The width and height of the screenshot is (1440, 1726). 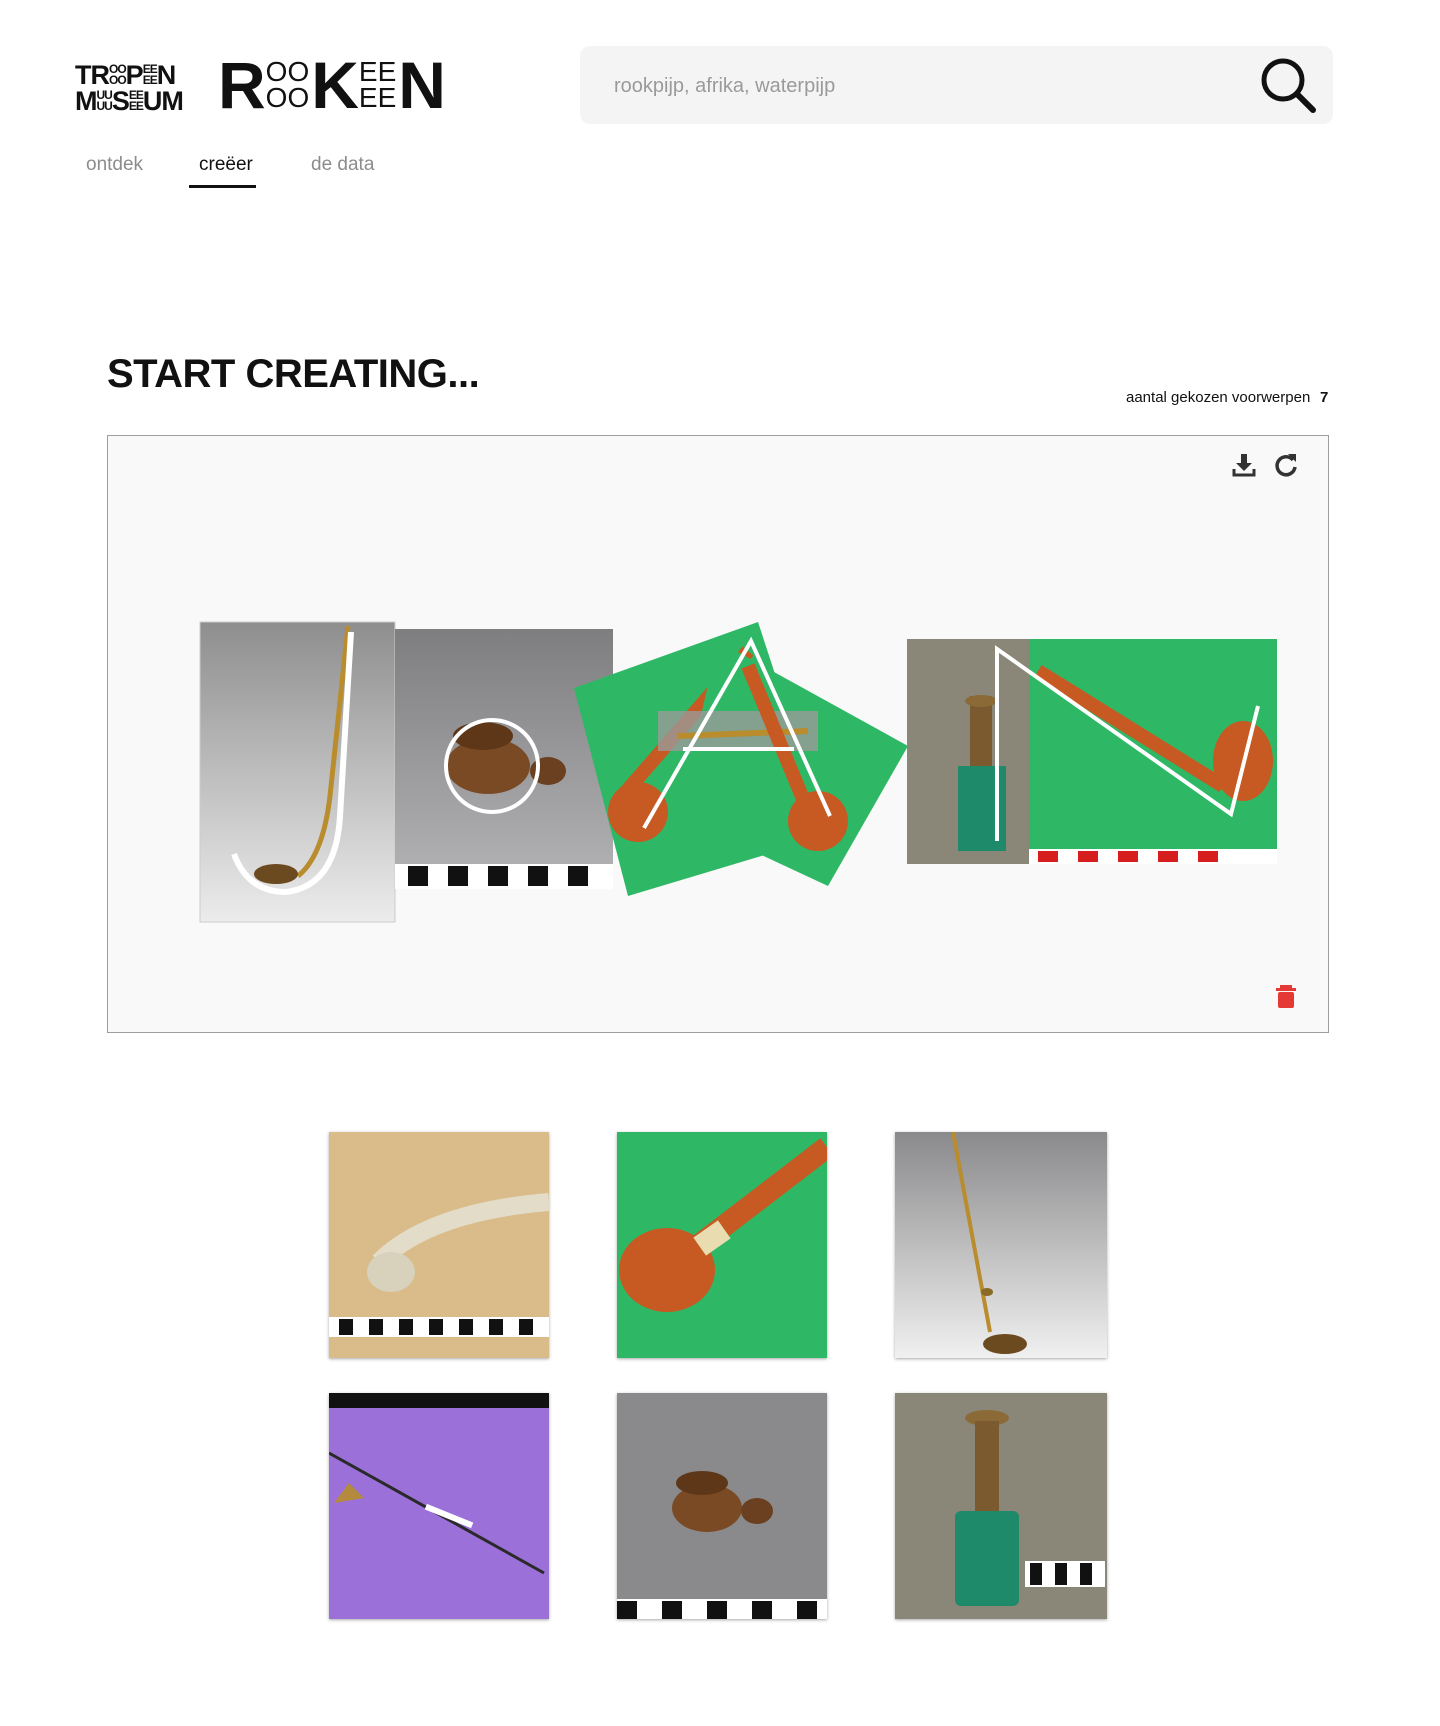 What do you see at coordinates (120, 101) in the screenshot?
I see `logo-text: S` at bounding box center [120, 101].